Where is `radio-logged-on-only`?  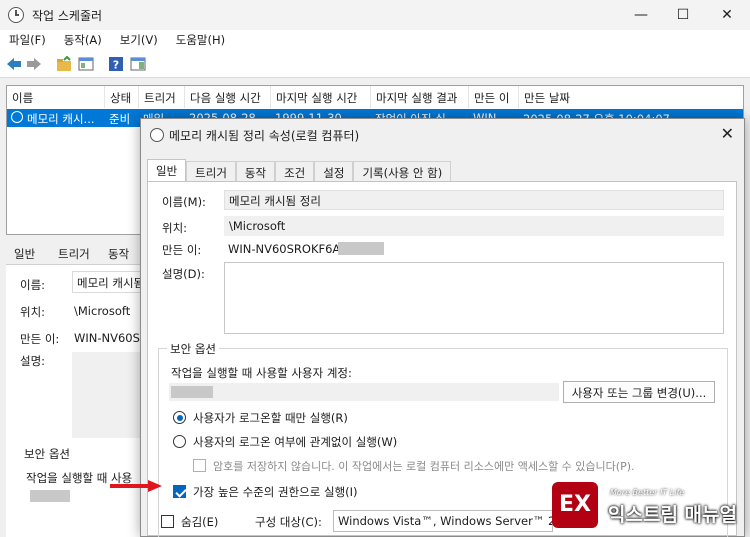
radio-logged-on-only is located at coordinates (179, 417).